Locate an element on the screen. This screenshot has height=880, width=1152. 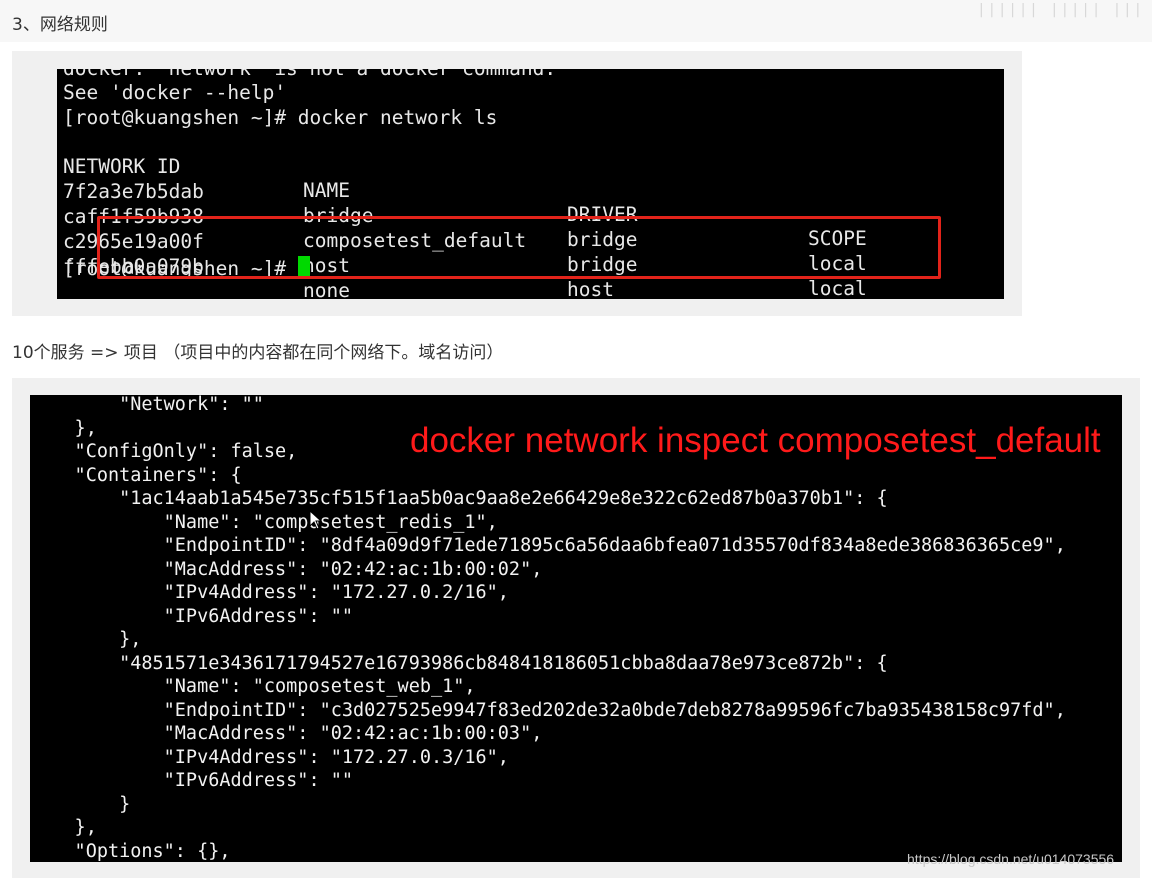
json-line: "Name": "composetest_redis_1", is located at coordinates (264, 522).